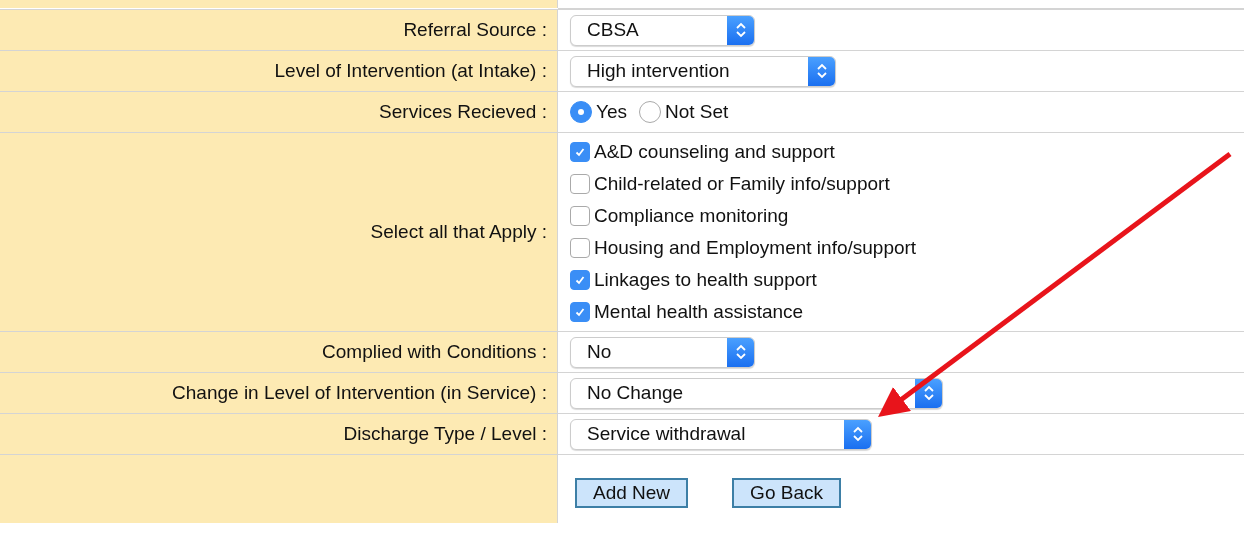 The height and width of the screenshot is (546, 1244). I want to click on field-label: Complied with Conditions :, so click(434, 352).